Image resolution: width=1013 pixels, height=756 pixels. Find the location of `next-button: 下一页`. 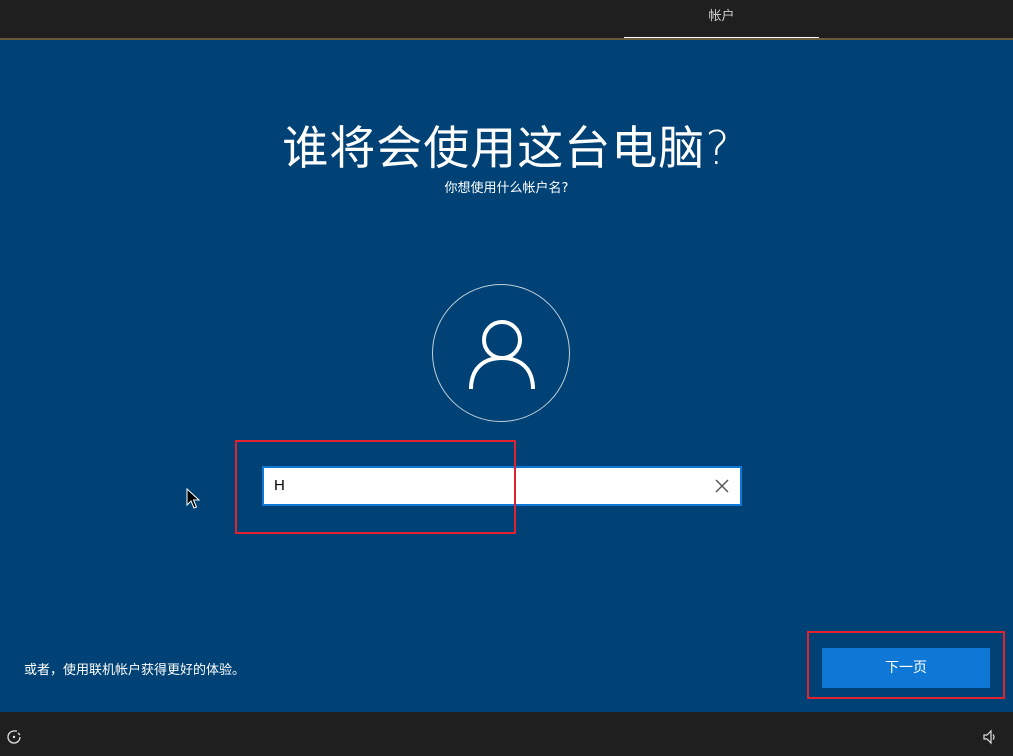

next-button: 下一页 is located at coordinates (906, 668).